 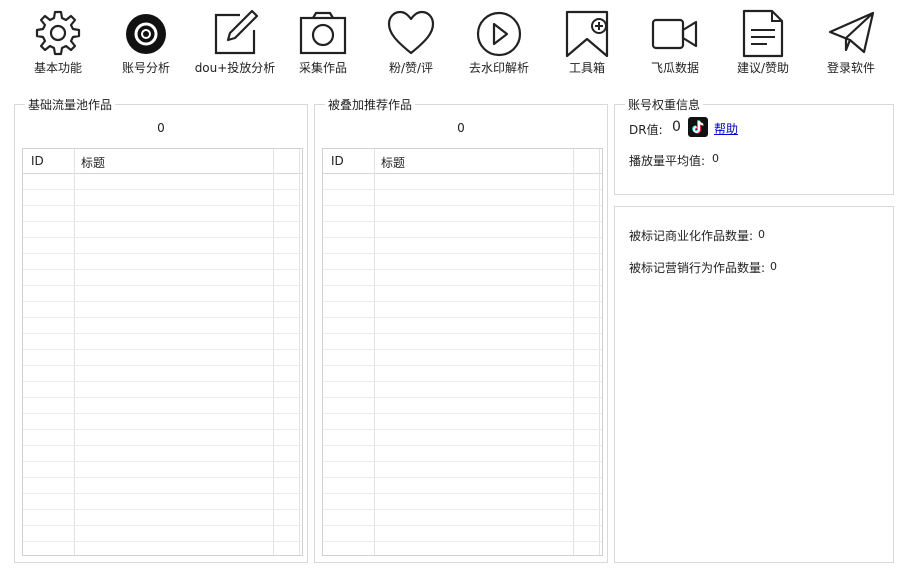 What do you see at coordinates (587, 34) in the screenshot?
I see `bookmark-add-icon` at bounding box center [587, 34].